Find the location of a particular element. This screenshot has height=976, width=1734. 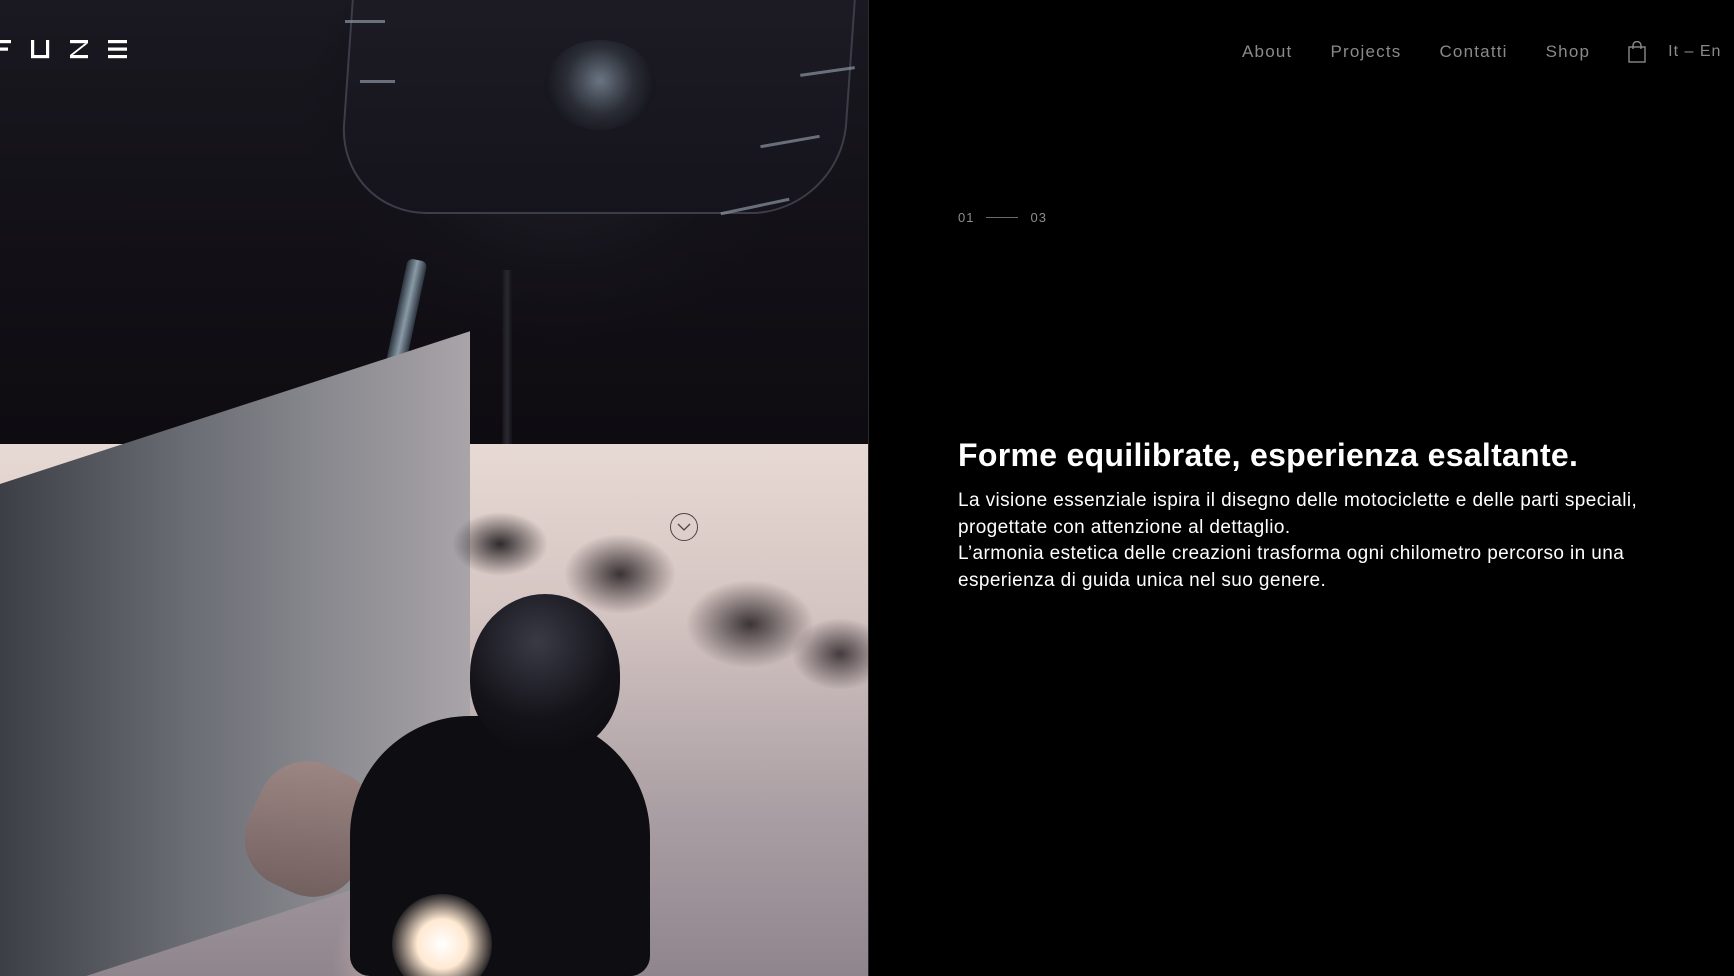

brand-logo is located at coordinates (65, 49).